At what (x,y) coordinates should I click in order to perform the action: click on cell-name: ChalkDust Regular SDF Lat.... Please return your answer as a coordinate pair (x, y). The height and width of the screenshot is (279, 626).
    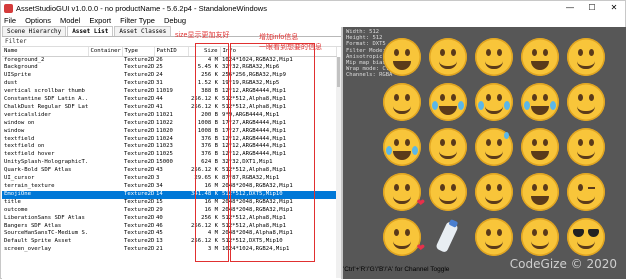
    Looking at the image, I should click on (46, 106).